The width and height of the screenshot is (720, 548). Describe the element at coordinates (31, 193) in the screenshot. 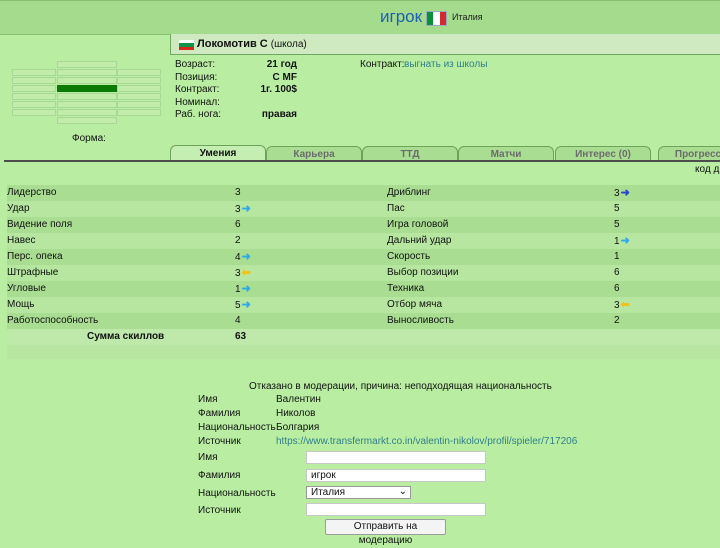

I see `skill-name: Лидерство` at that location.